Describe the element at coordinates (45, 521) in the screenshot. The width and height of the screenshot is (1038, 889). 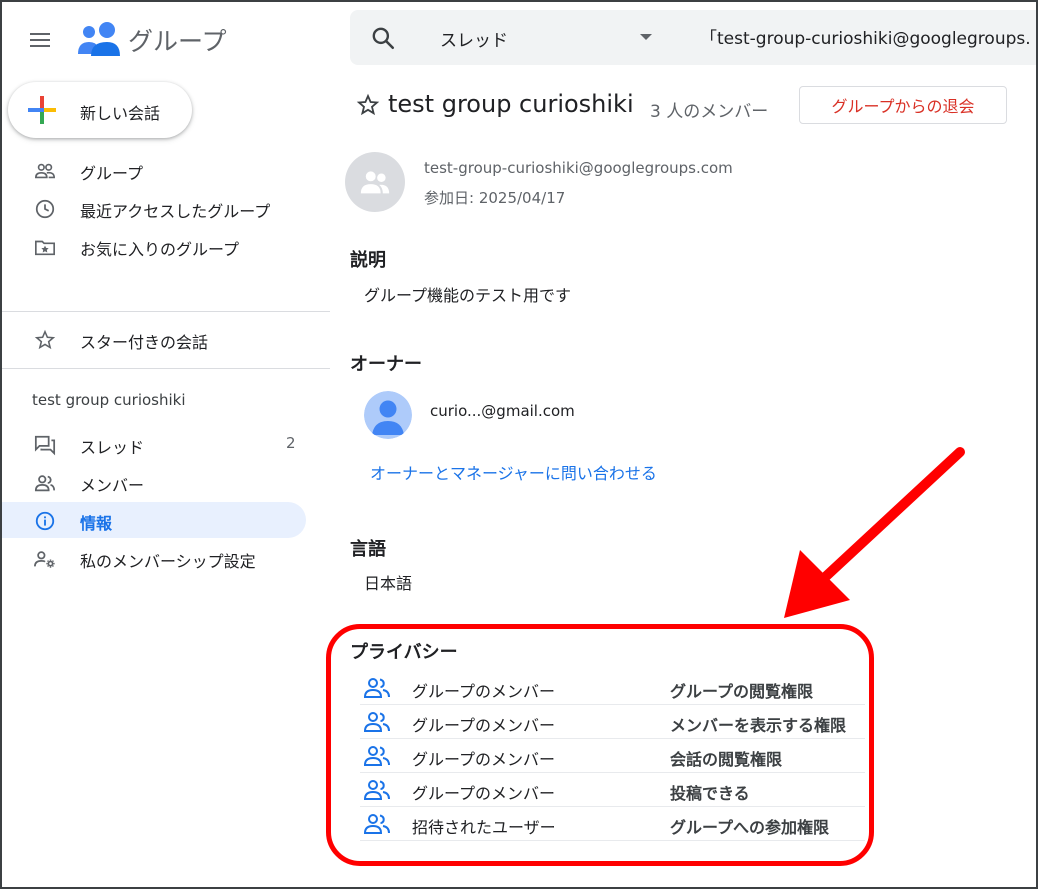
I see `info-icon` at that location.